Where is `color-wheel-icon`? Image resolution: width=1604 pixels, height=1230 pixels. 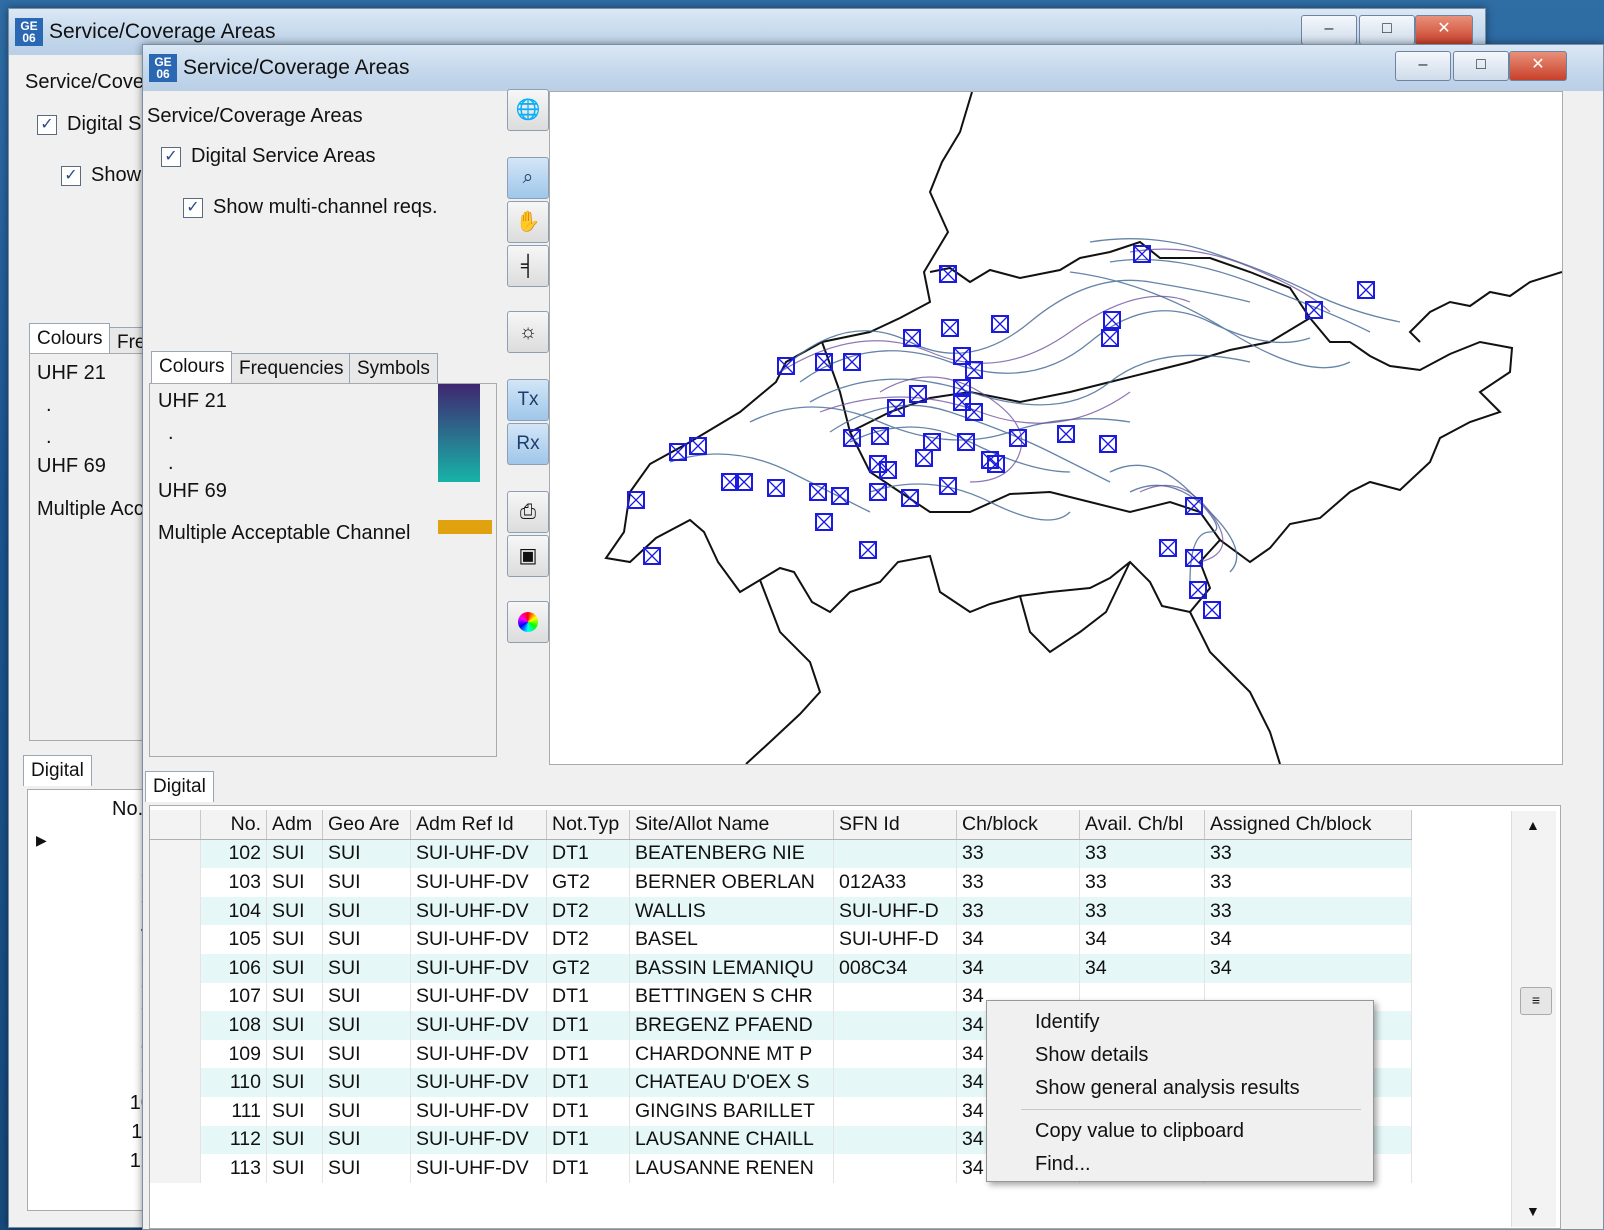
color-wheel-icon is located at coordinates (528, 622).